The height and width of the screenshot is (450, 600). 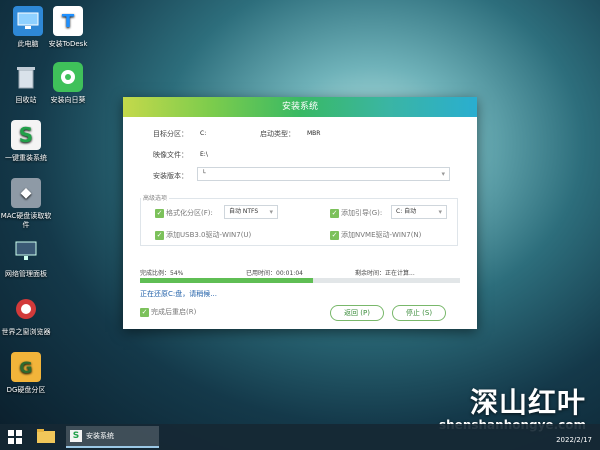 What do you see at coordinates (68, 21) in the screenshot?
I see `todesk-icon: T` at bounding box center [68, 21].